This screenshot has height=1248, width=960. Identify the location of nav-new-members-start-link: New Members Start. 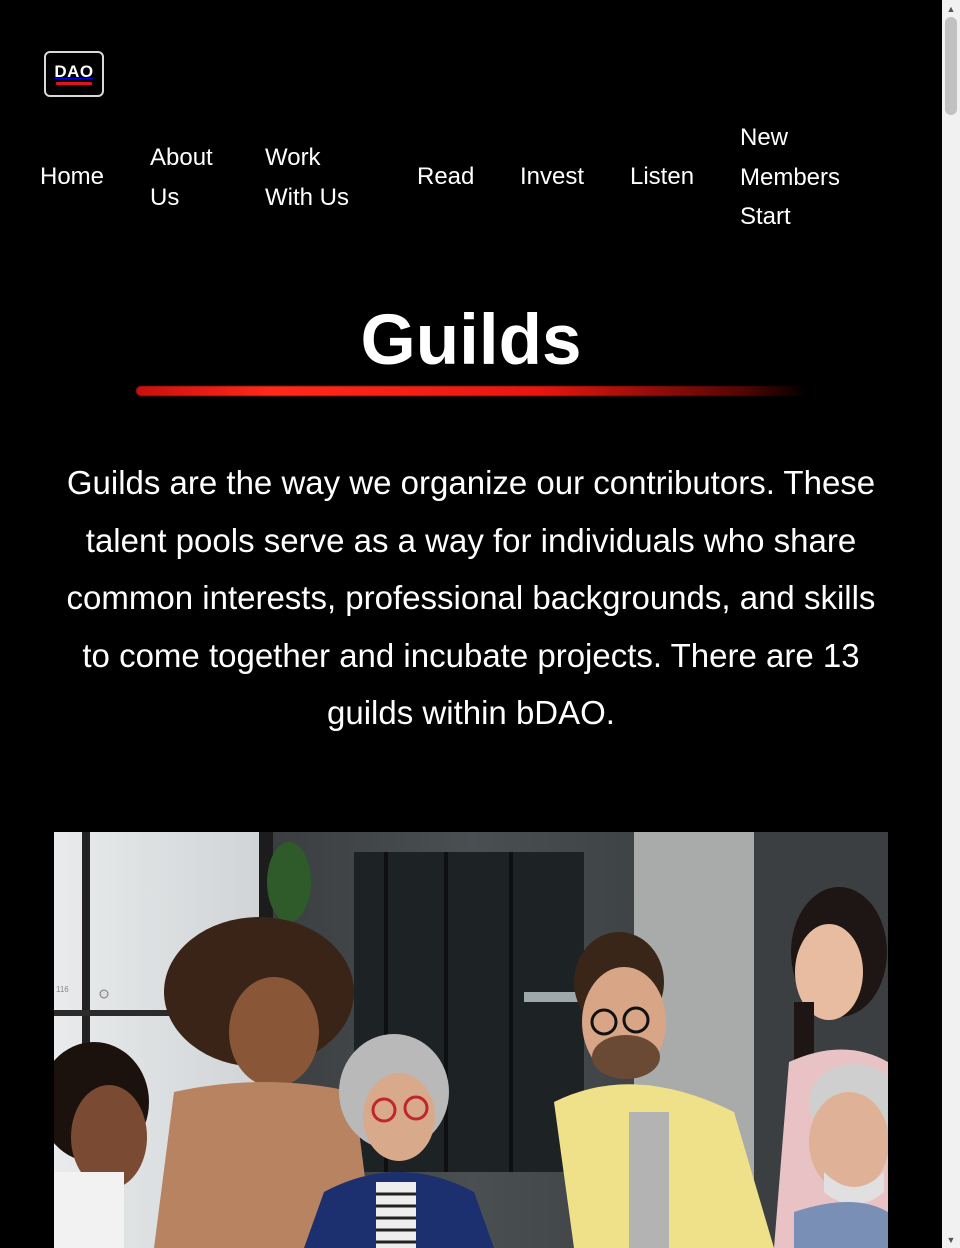
(800, 177).